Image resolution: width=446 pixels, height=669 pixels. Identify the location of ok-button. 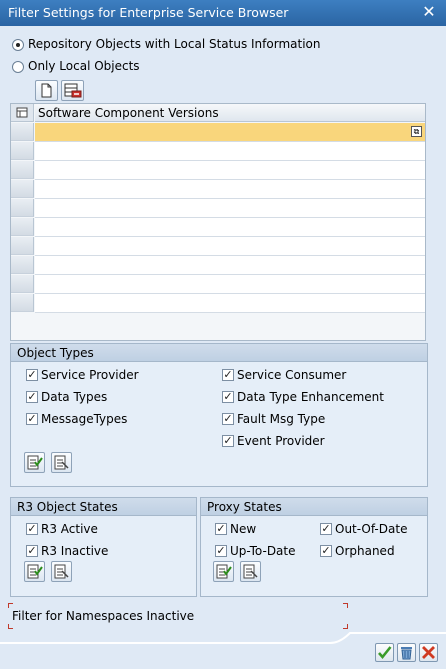
(384, 652).